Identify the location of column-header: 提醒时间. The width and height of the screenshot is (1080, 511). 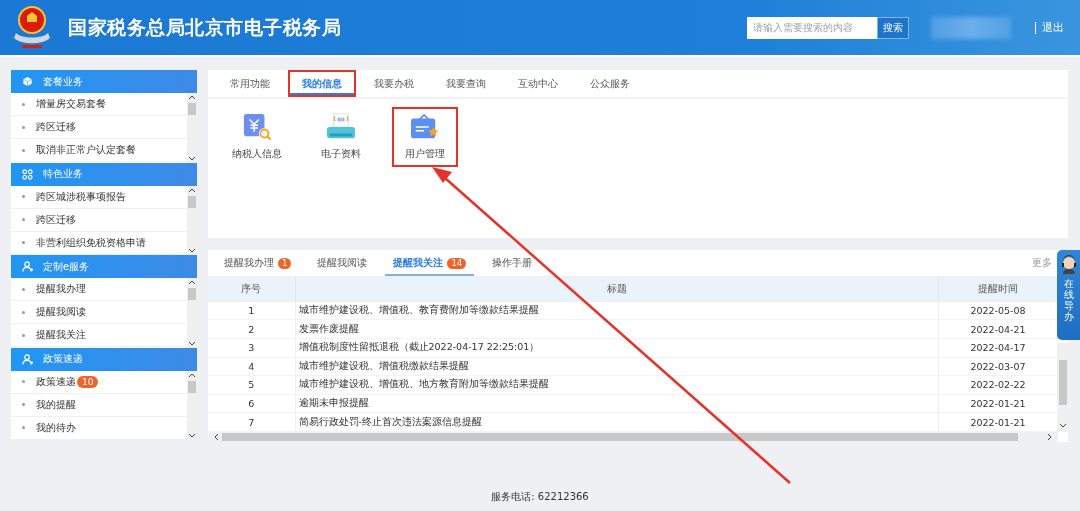
(998, 289).